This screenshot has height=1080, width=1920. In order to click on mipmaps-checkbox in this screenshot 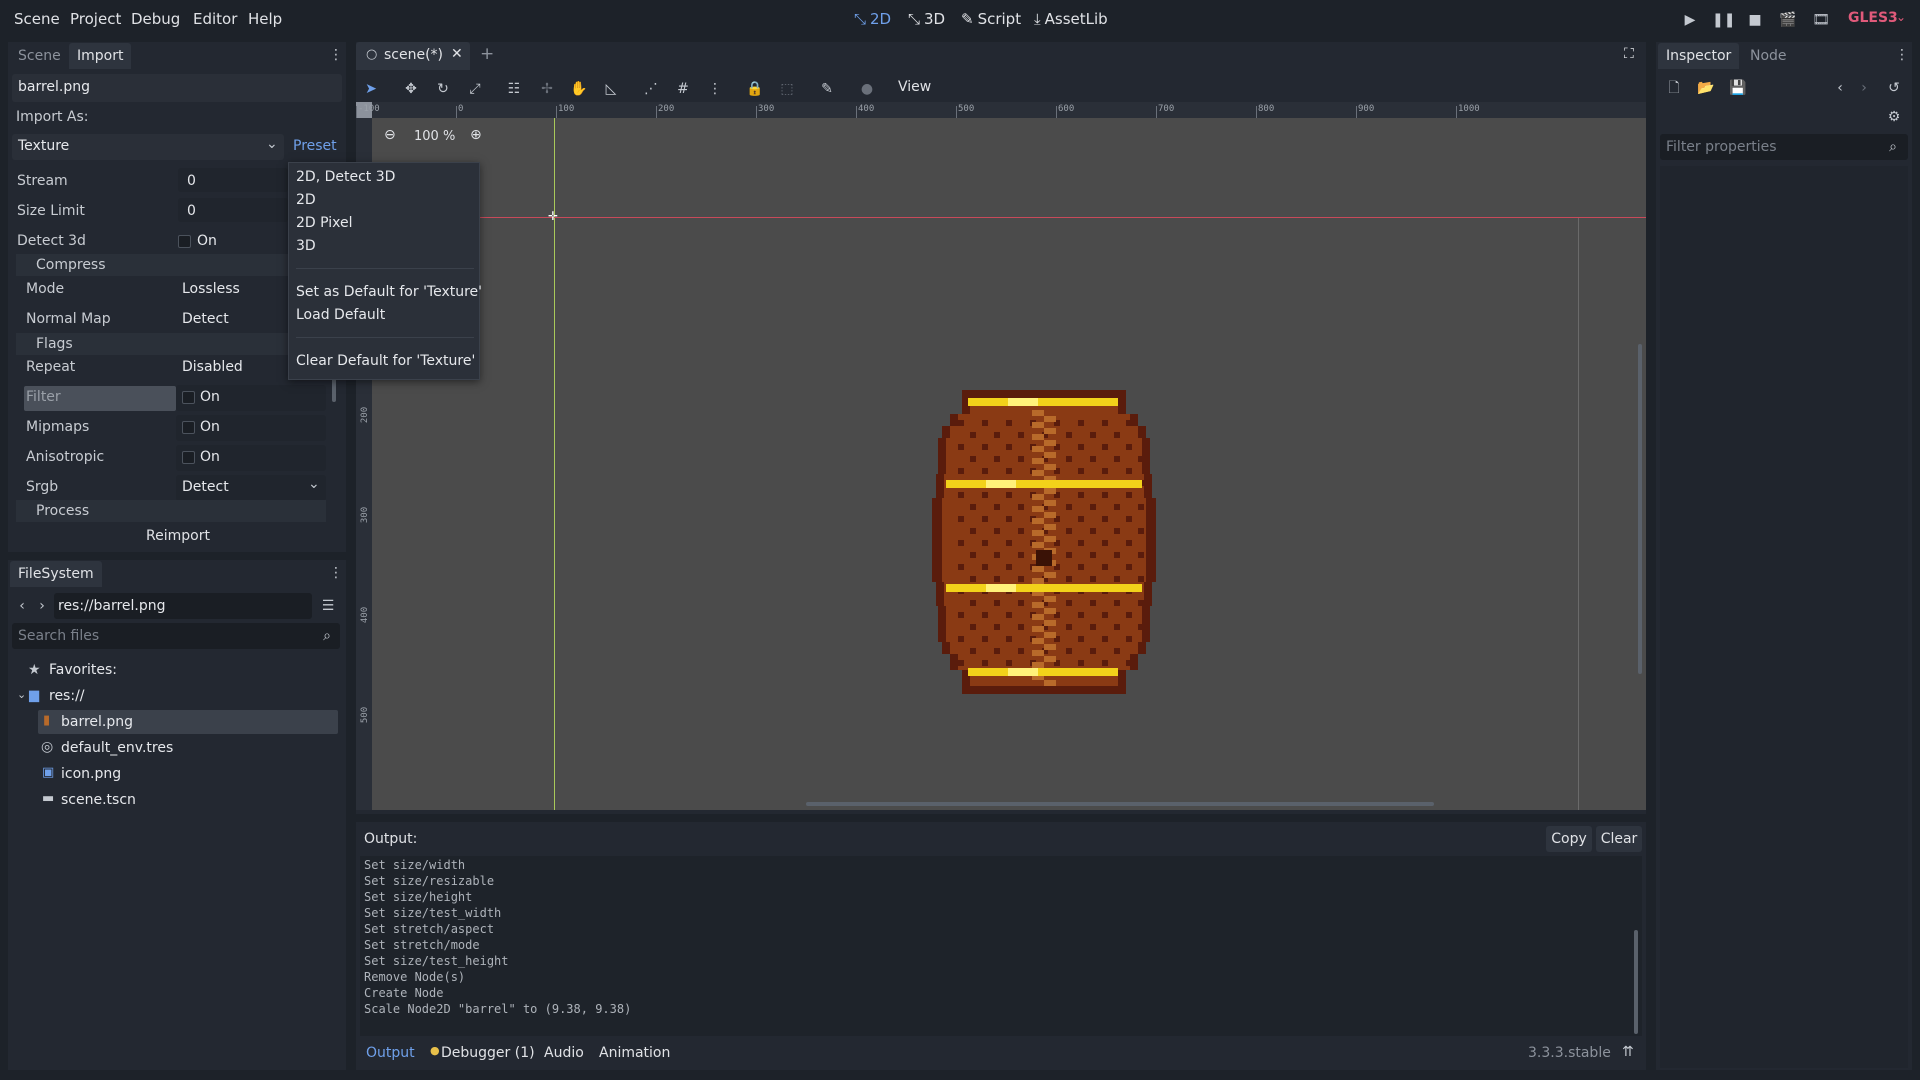, I will do `click(188, 427)`.